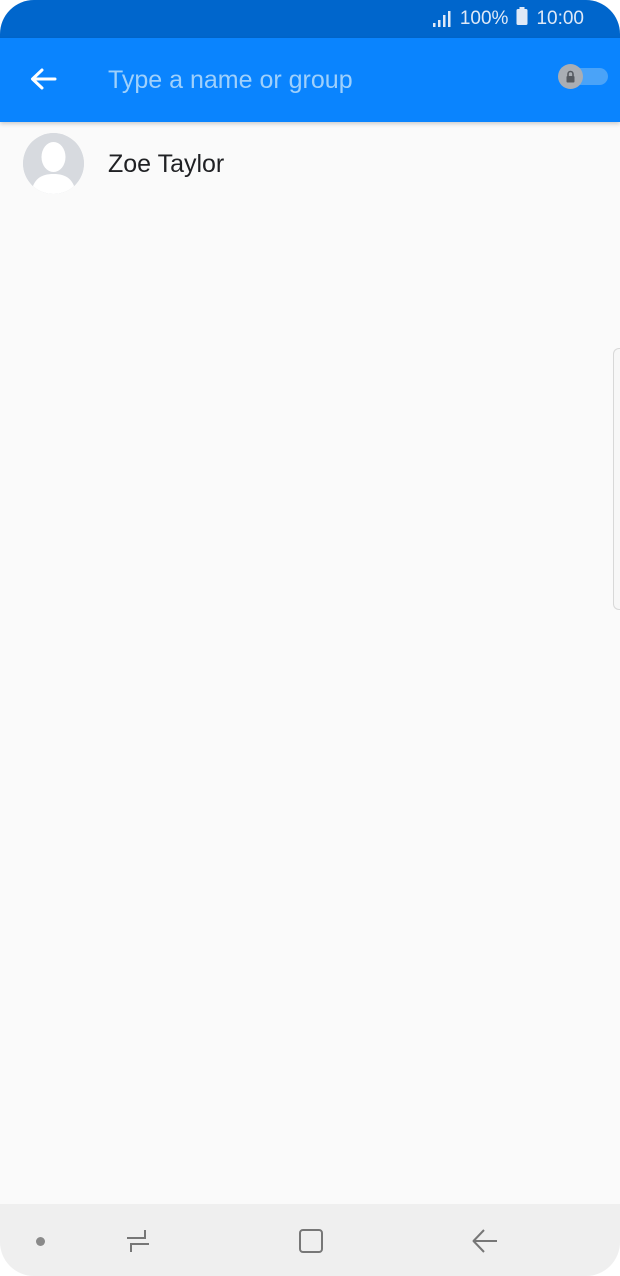 The width and height of the screenshot is (620, 1276). I want to click on contact-name: Zoe Taylor, so click(166, 164).